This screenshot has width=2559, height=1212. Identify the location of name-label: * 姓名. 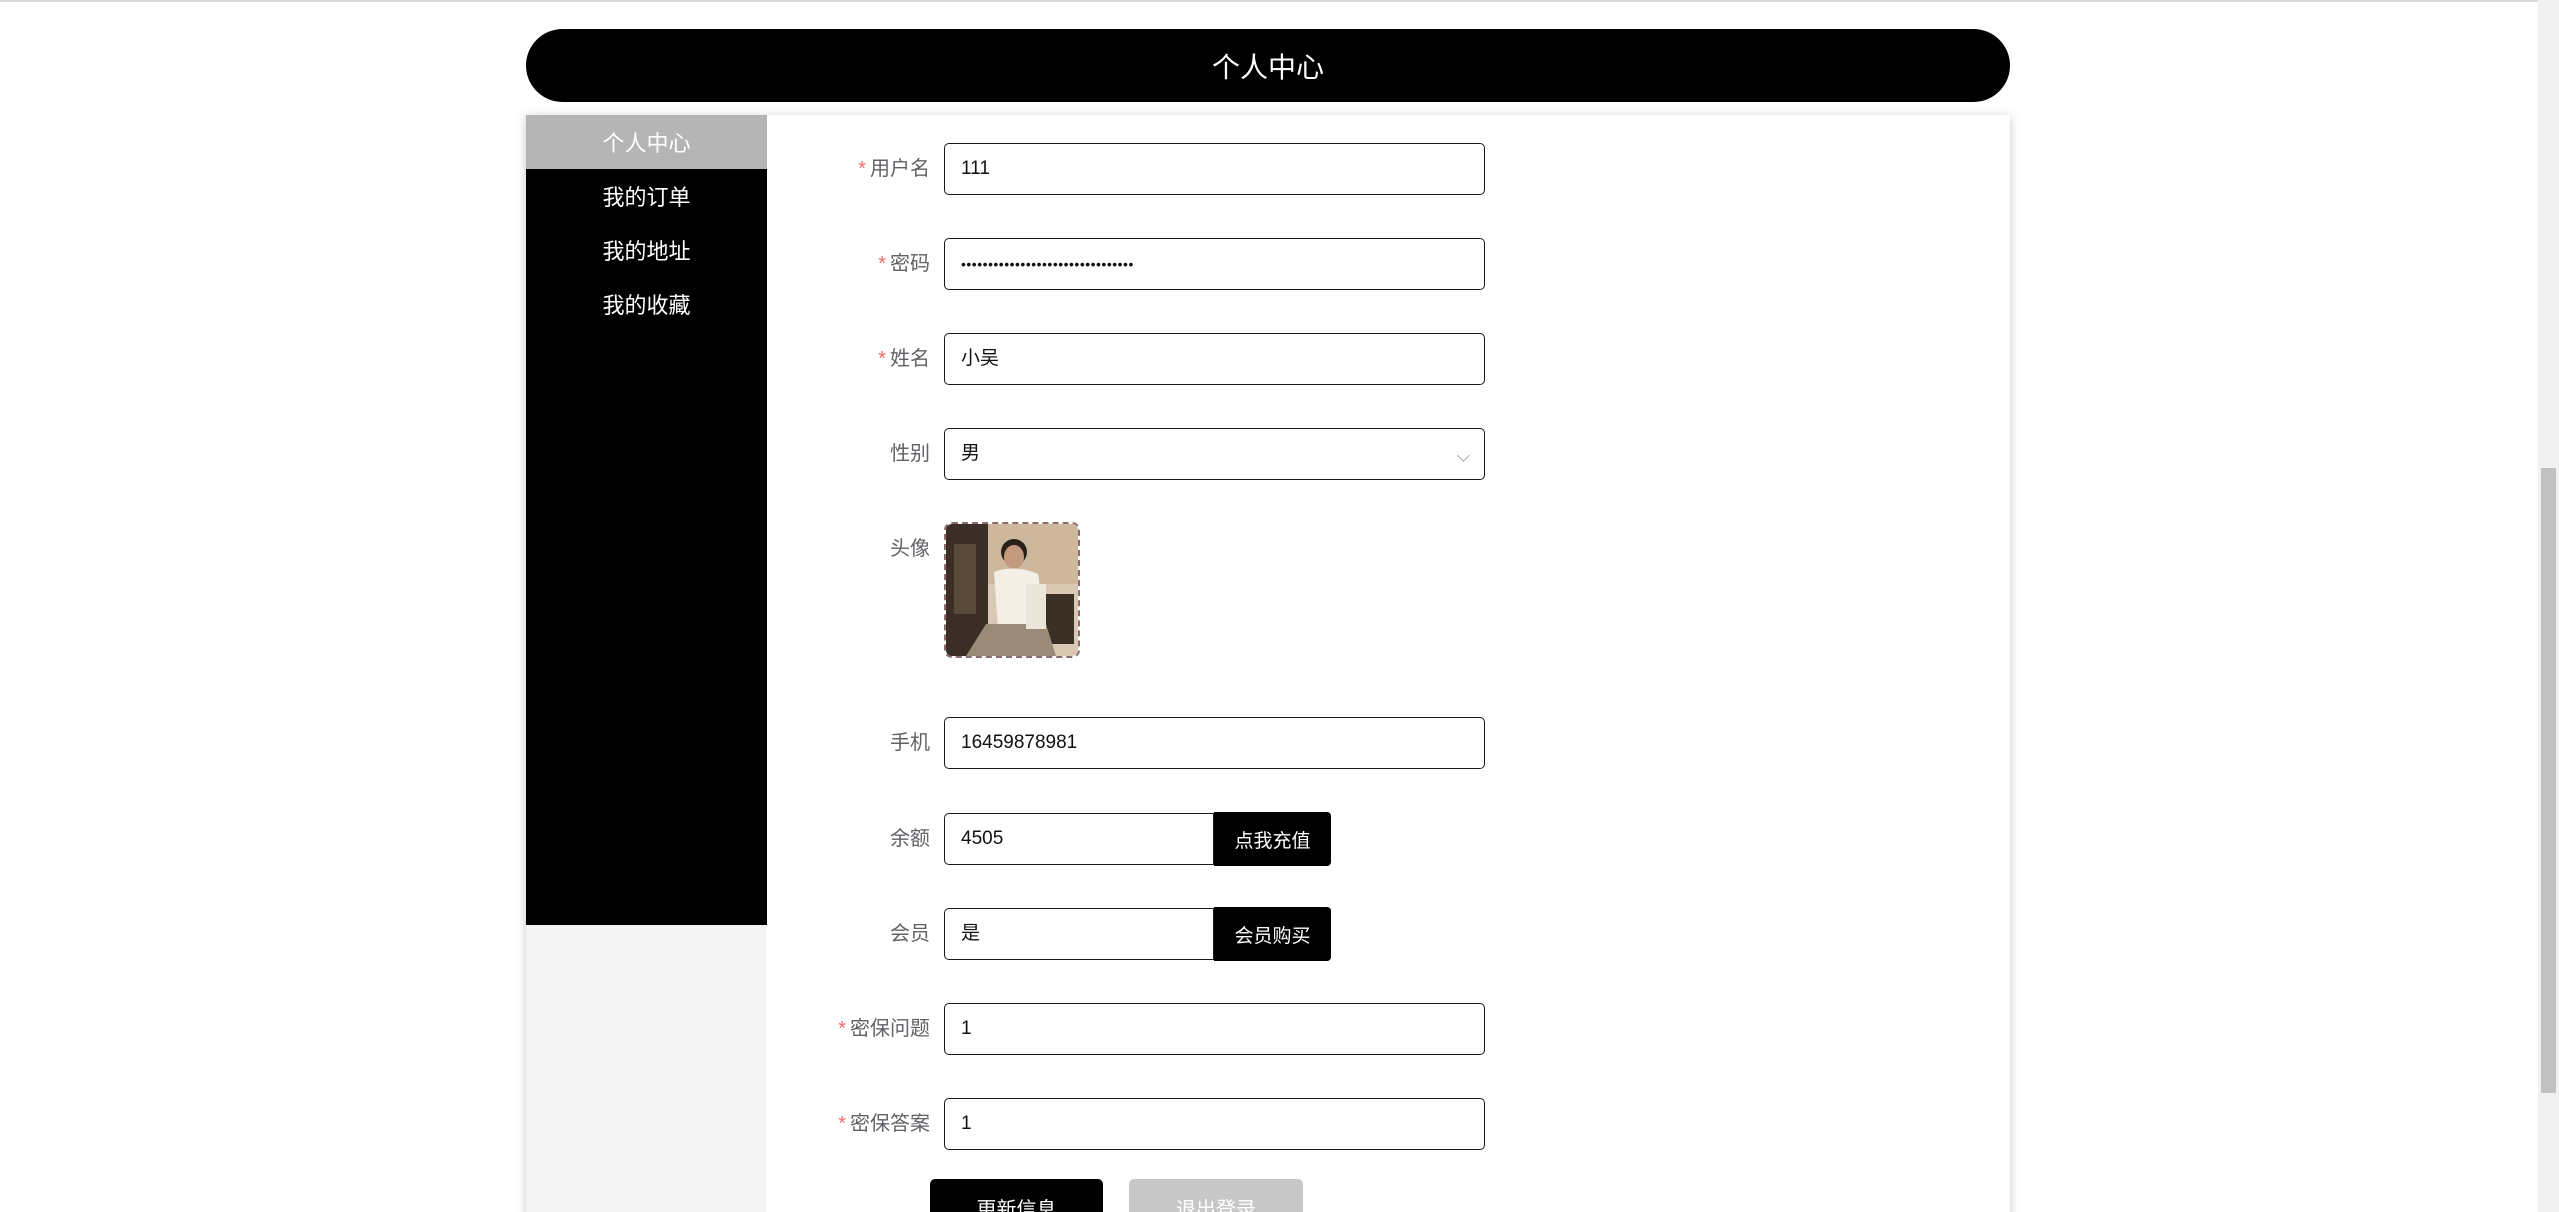
(904, 359).